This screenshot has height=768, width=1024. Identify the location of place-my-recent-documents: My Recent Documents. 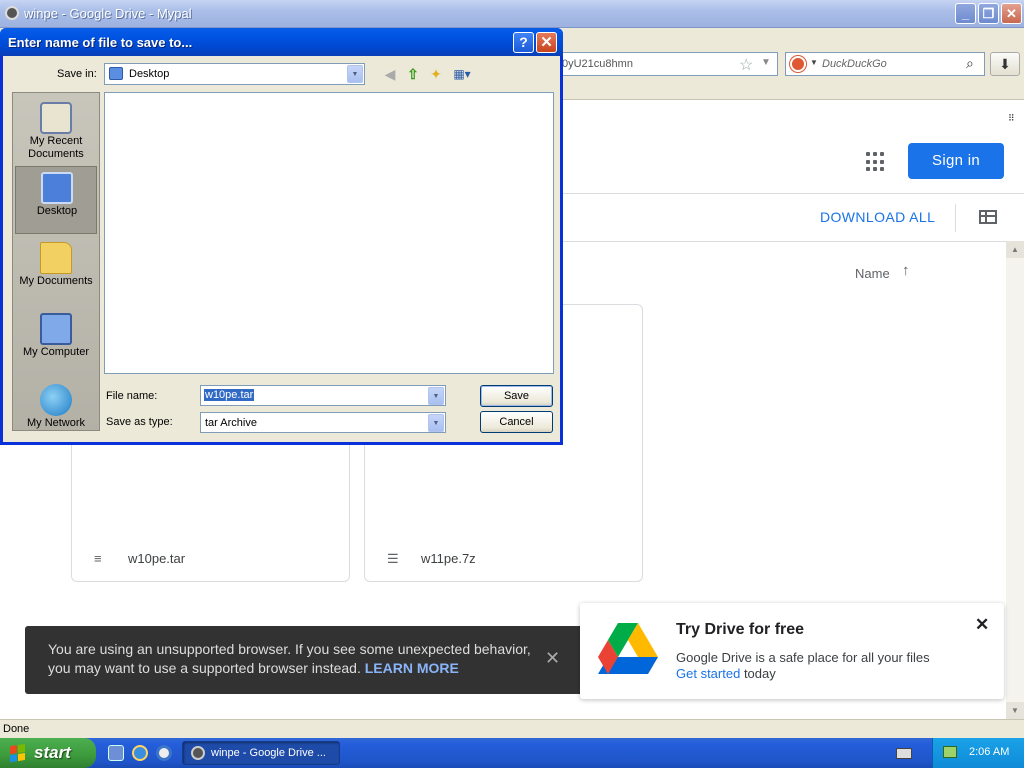
(56, 131).